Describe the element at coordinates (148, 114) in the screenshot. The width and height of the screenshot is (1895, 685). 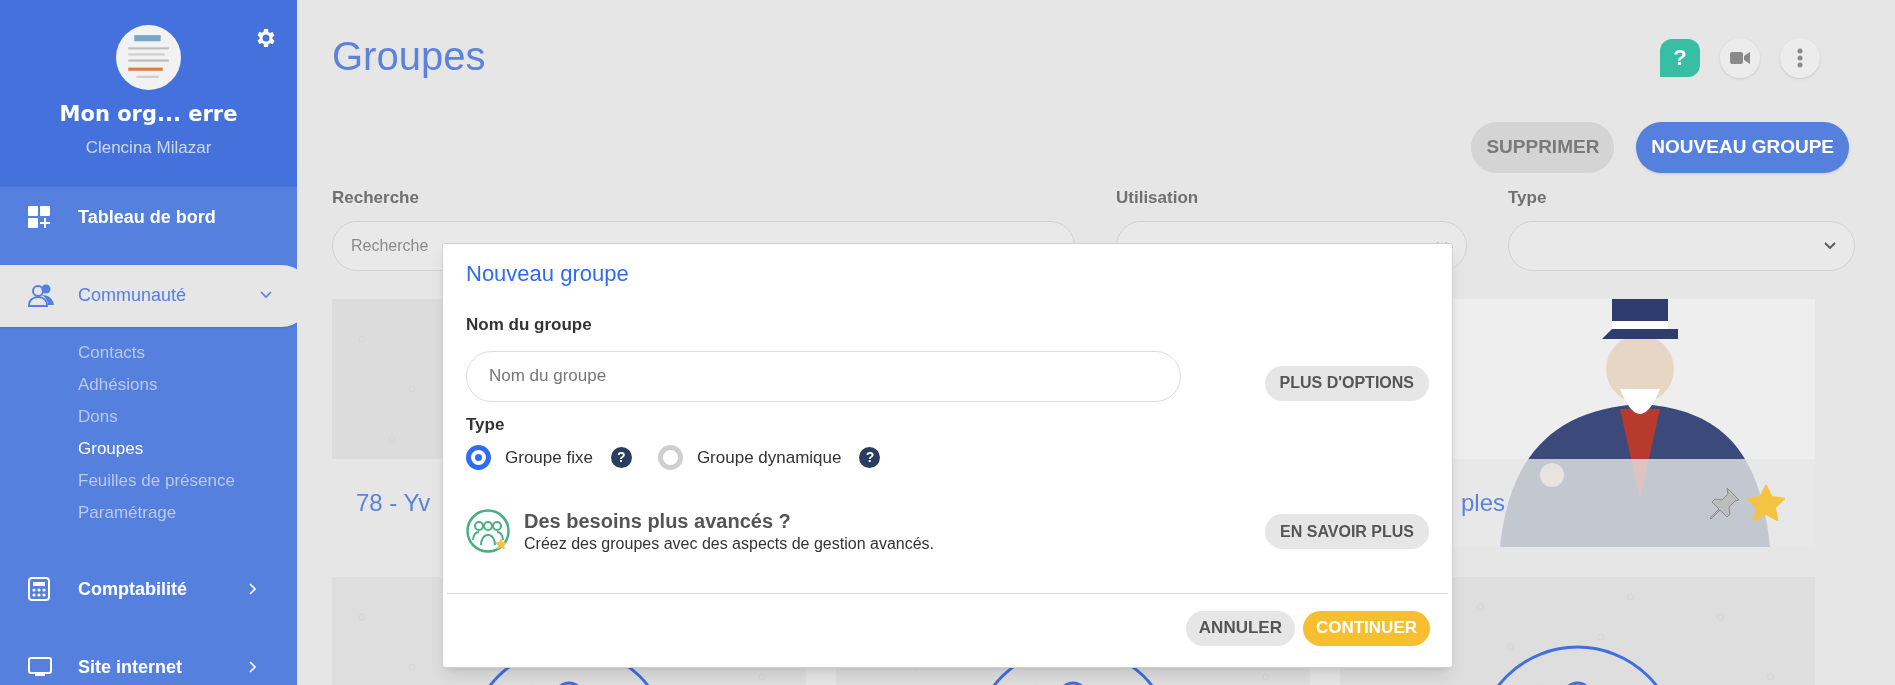
I see `organization-name: Mon org... erre` at that location.